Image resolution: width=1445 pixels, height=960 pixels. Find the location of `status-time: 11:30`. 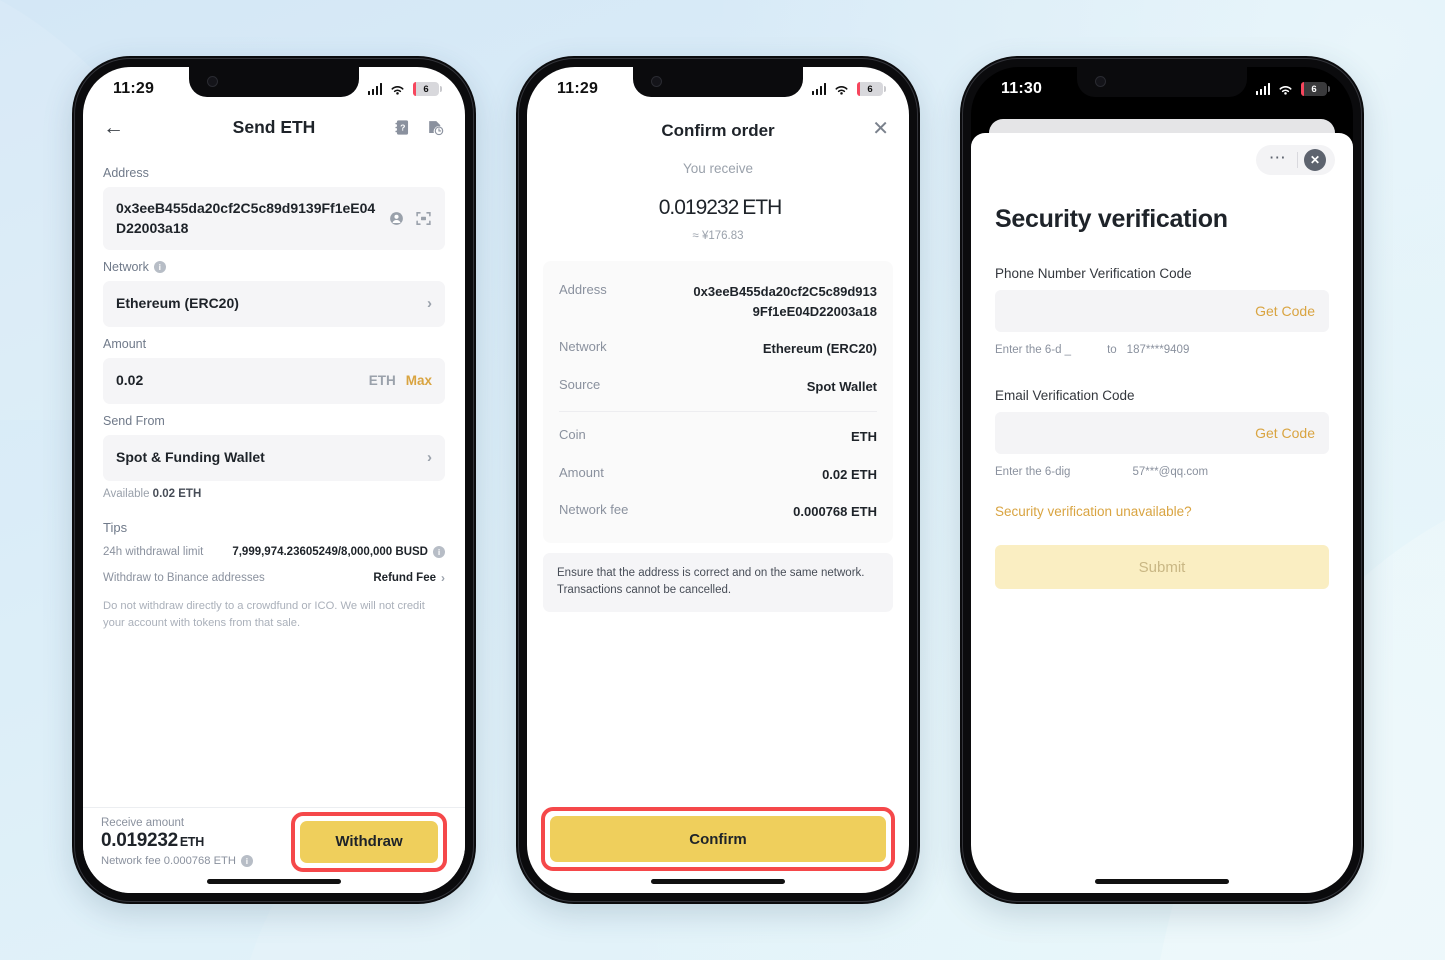

status-time: 11:30 is located at coordinates (1022, 88).